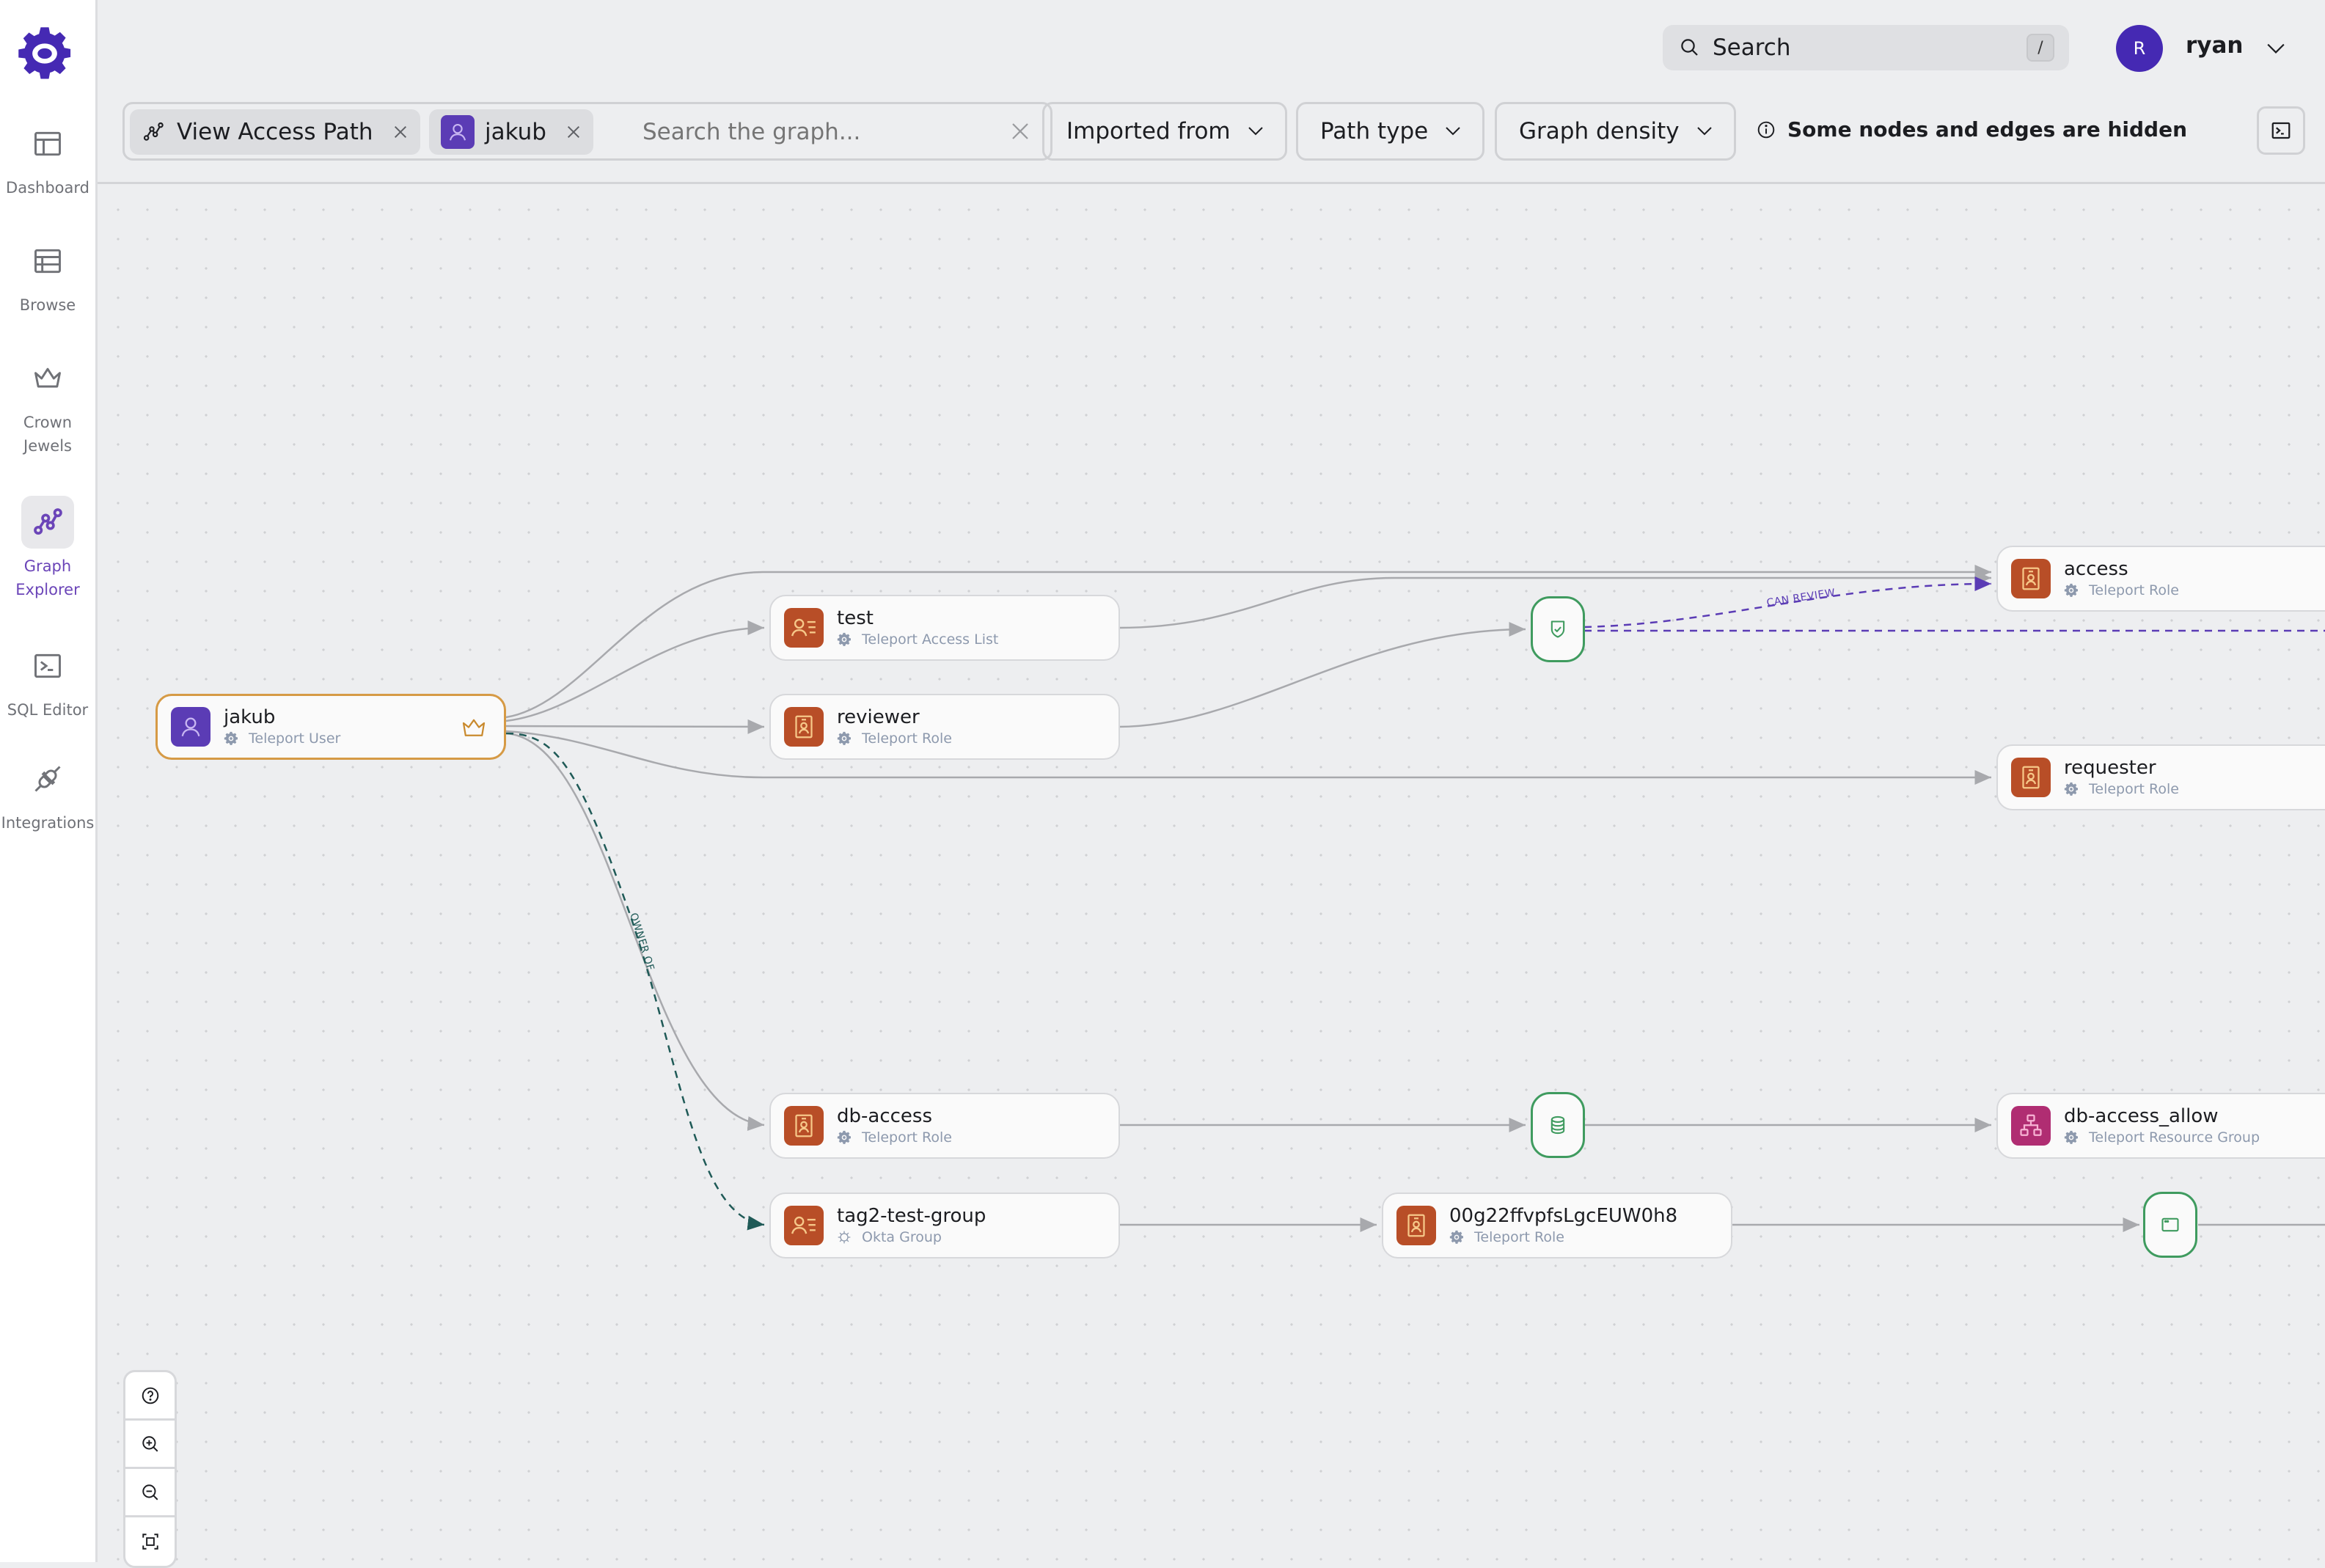 Image resolution: width=2325 pixels, height=1568 pixels. I want to click on dropdown-label: Imported from, so click(1148, 131).